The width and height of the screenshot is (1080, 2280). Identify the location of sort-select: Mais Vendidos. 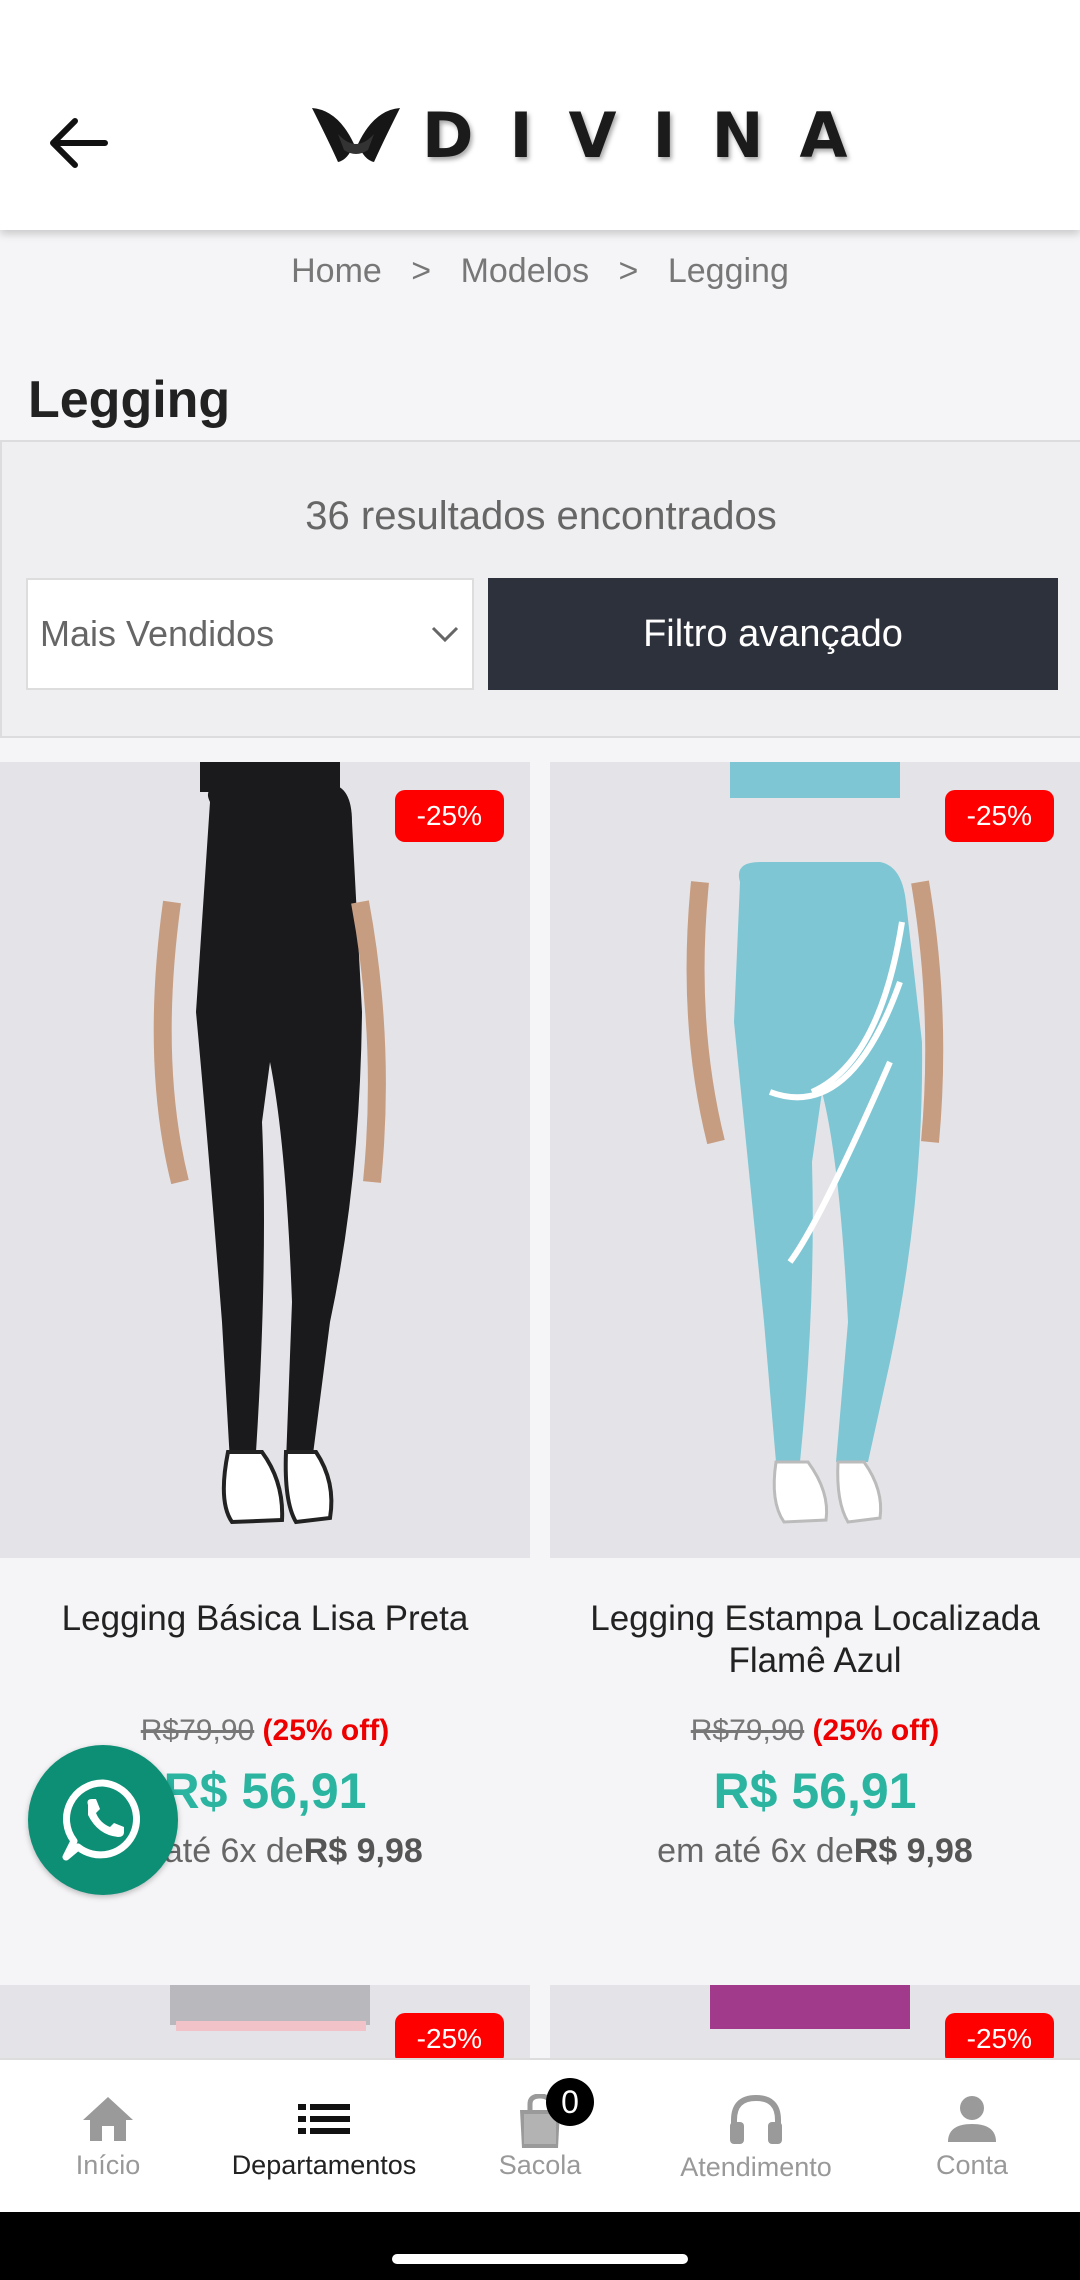
(250, 634).